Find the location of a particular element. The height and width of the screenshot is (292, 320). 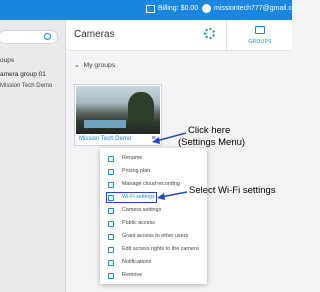

arrow-to-wifi-head is located at coordinates (161, 196).